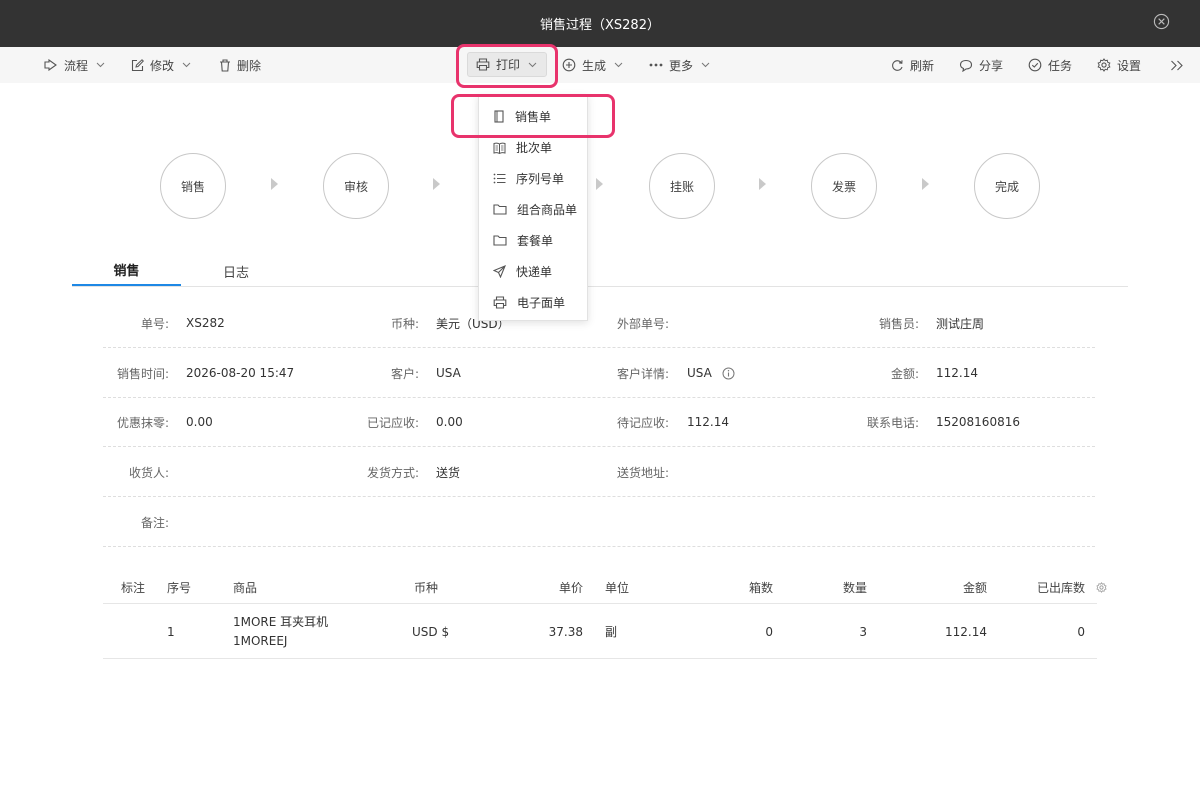 The height and width of the screenshot is (788, 1200). I want to click on more-button: 更多, so click(679, 65).